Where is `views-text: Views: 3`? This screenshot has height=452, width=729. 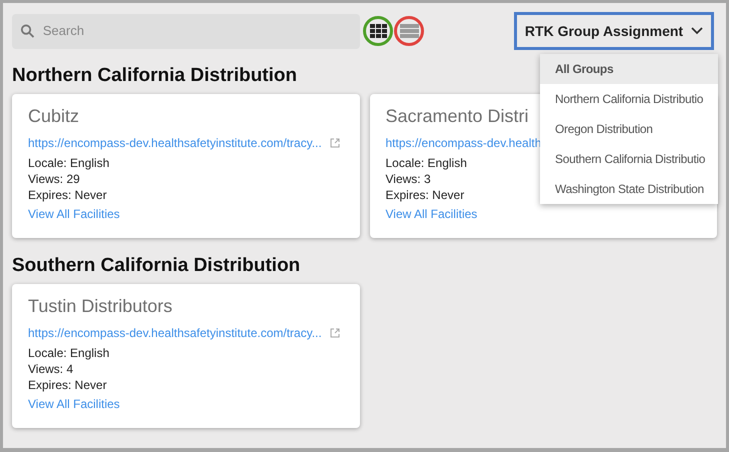
views-text: Views: 3 is located at coordinates (408, 179).